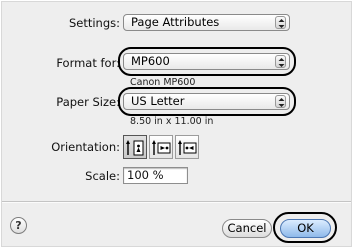 Image resolution: width=353 pixels, height=248 pixels. What do you see at coordinates (135, 147) in the screenshot?
I see `portrait-orientation-icon` at bounding box center [135, 147].